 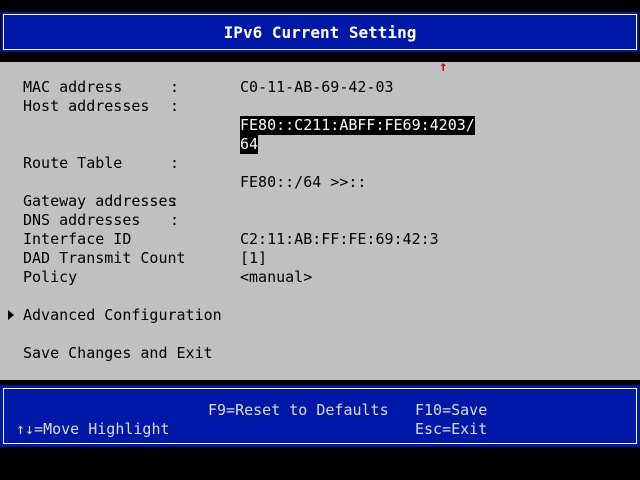 I want to click on dns-addresses-label: DNS addresses, so click(x=82, y=220).